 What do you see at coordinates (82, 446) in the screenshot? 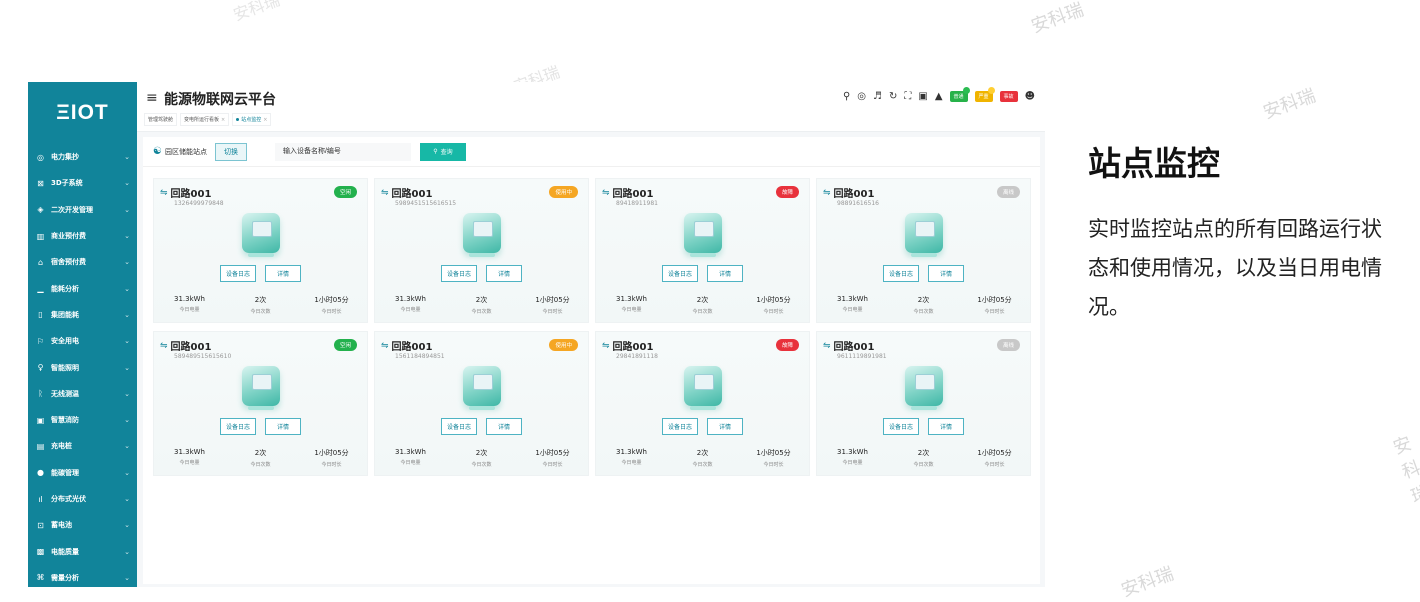
I see `sidebar-item: ▤ 充电桩 ⌄` at bounding box center [82, 446].